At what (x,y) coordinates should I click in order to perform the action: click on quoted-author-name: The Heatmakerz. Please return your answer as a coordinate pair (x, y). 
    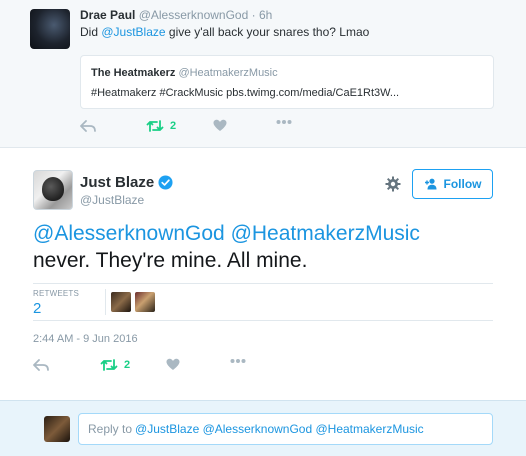
    Looking at the image, I should click on (133, 73).